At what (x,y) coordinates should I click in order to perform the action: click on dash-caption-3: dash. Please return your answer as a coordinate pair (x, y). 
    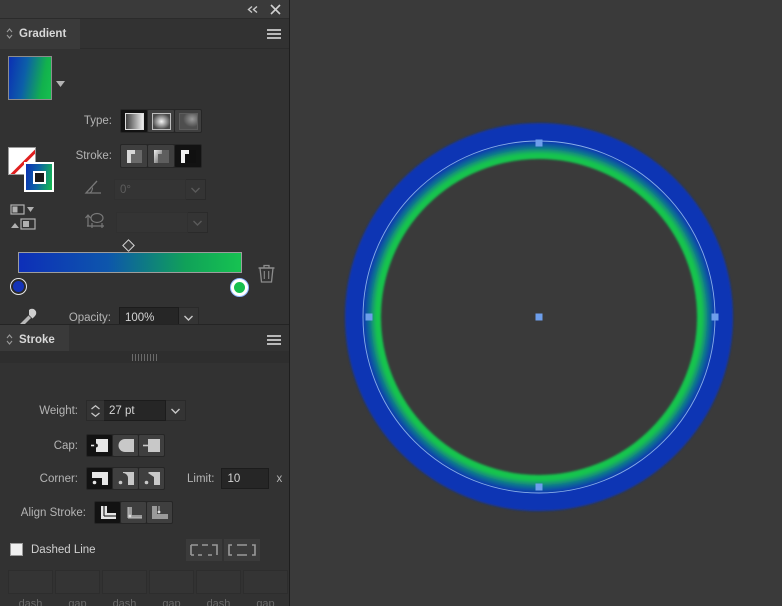
    Looking at the image, I should click on (218, 602).